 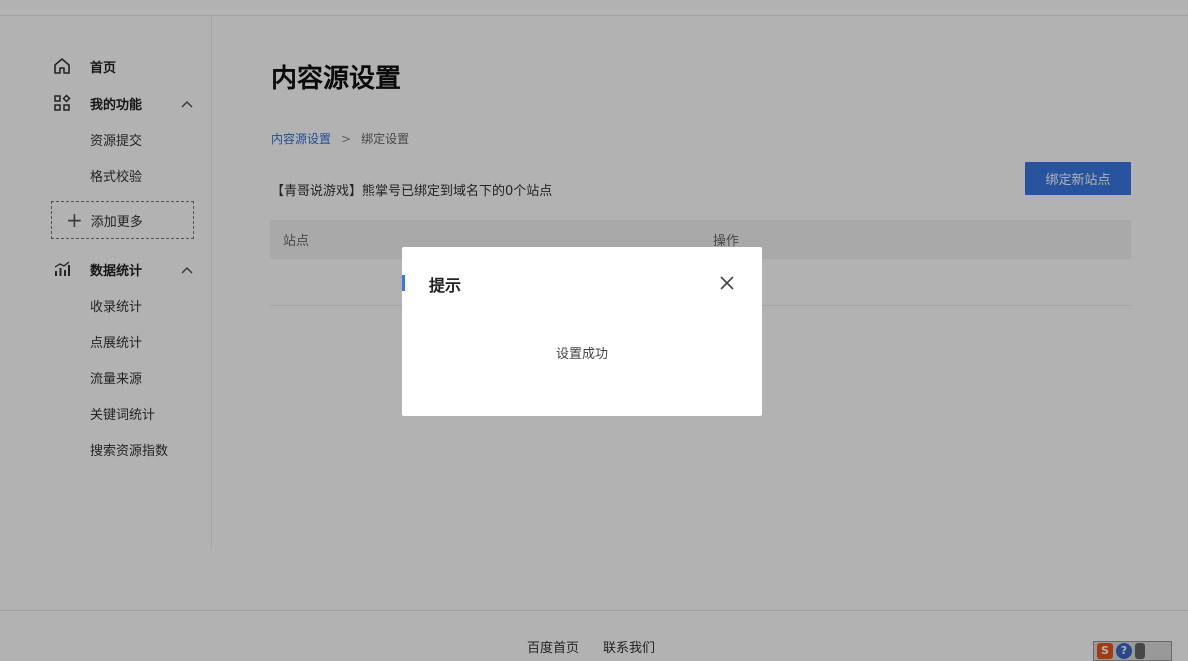 I want to click on close-icon, so click(x=727, y=283).